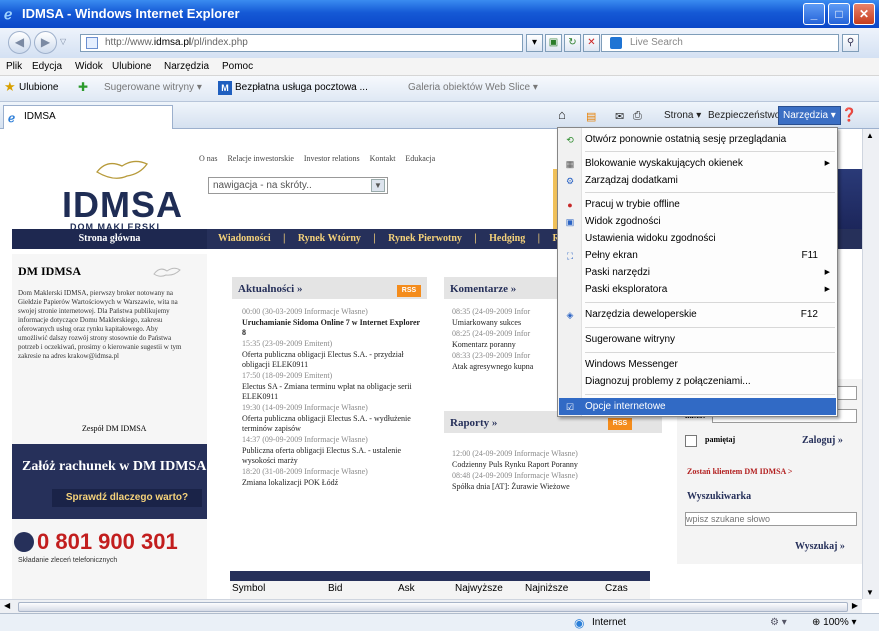 The height and width of the screenshot is (631, 879). What do you see at coordinates (697, 238) in the screenshot?
I see `menu-item-compat-settings: Ustawienia widoku zgodności` at bounding box center [697, 238].